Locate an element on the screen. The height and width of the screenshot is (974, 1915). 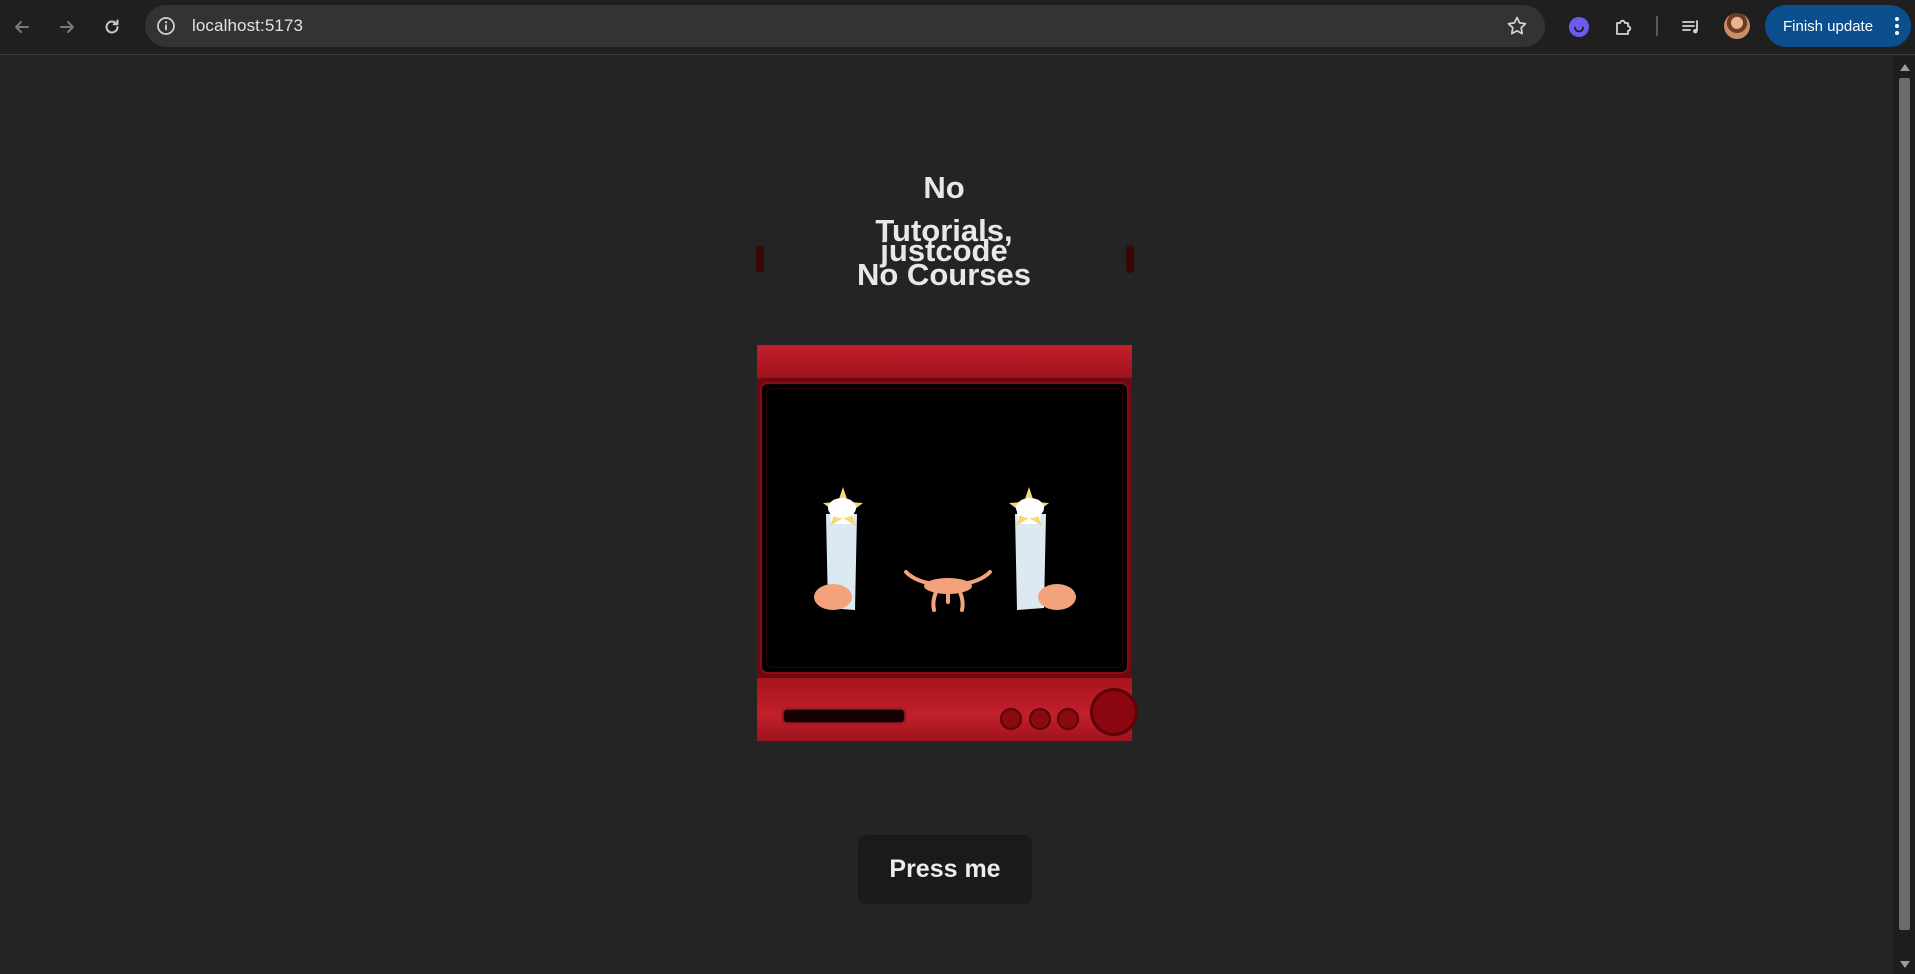
tv-control-panel is located at coordinates (947, 709).